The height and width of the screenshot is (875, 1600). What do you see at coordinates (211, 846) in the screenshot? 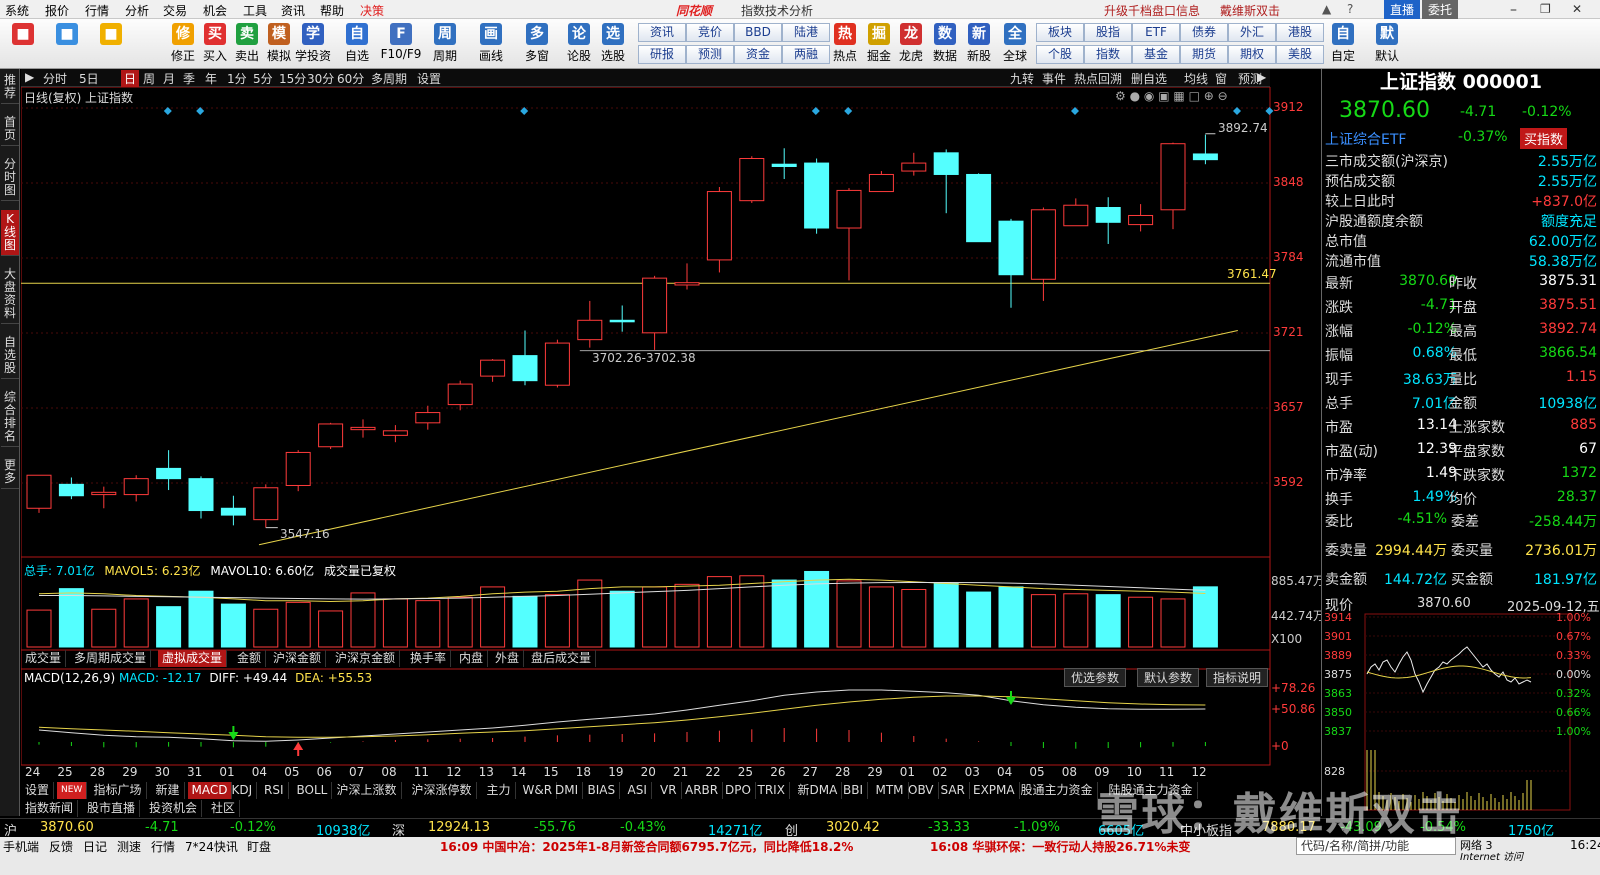
I see `status-item-5: 7*24快讯` at bounding box center [211, 846].